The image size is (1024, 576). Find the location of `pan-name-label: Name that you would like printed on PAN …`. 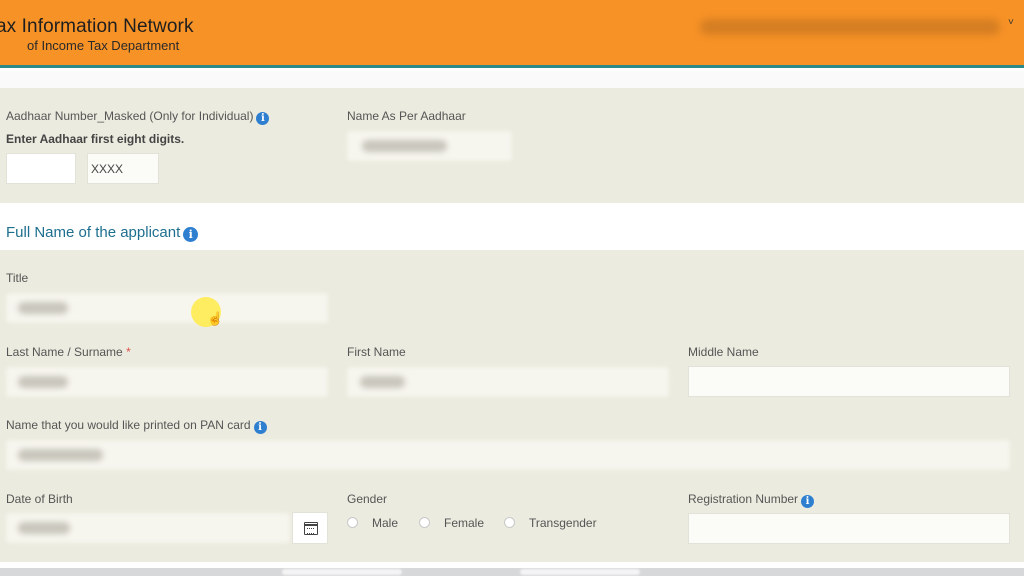

pan-name-label: Name that you would like printed on PAN … is located at coordinates (136, 426).